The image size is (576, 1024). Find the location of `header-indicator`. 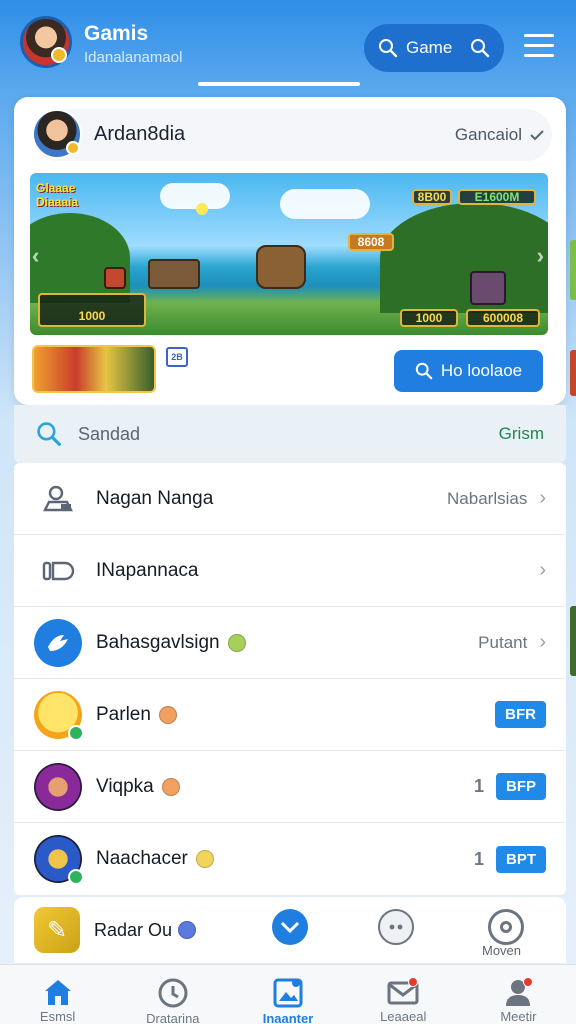

header-indicator is located at coordinates (279, 84).